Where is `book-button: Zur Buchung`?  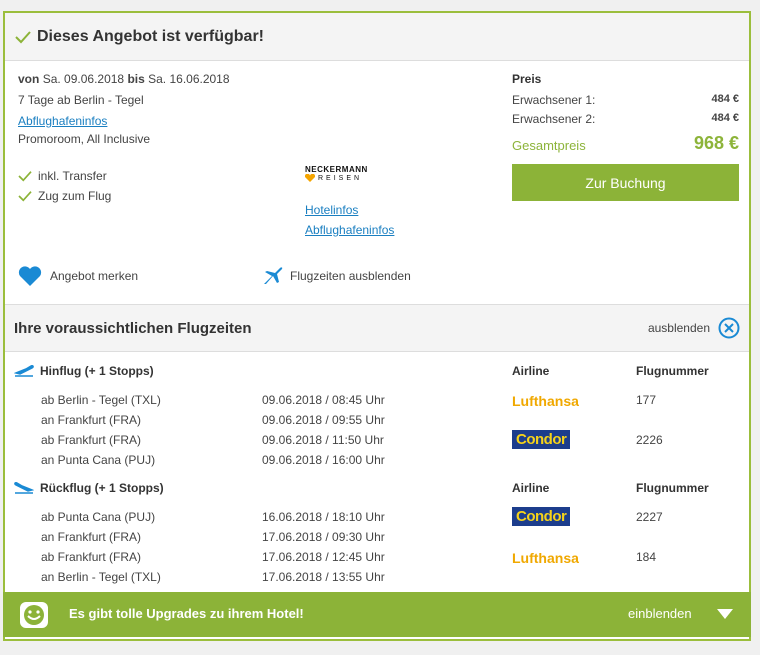
book-button: Zur Buchung is located at coordinates (625, 182).